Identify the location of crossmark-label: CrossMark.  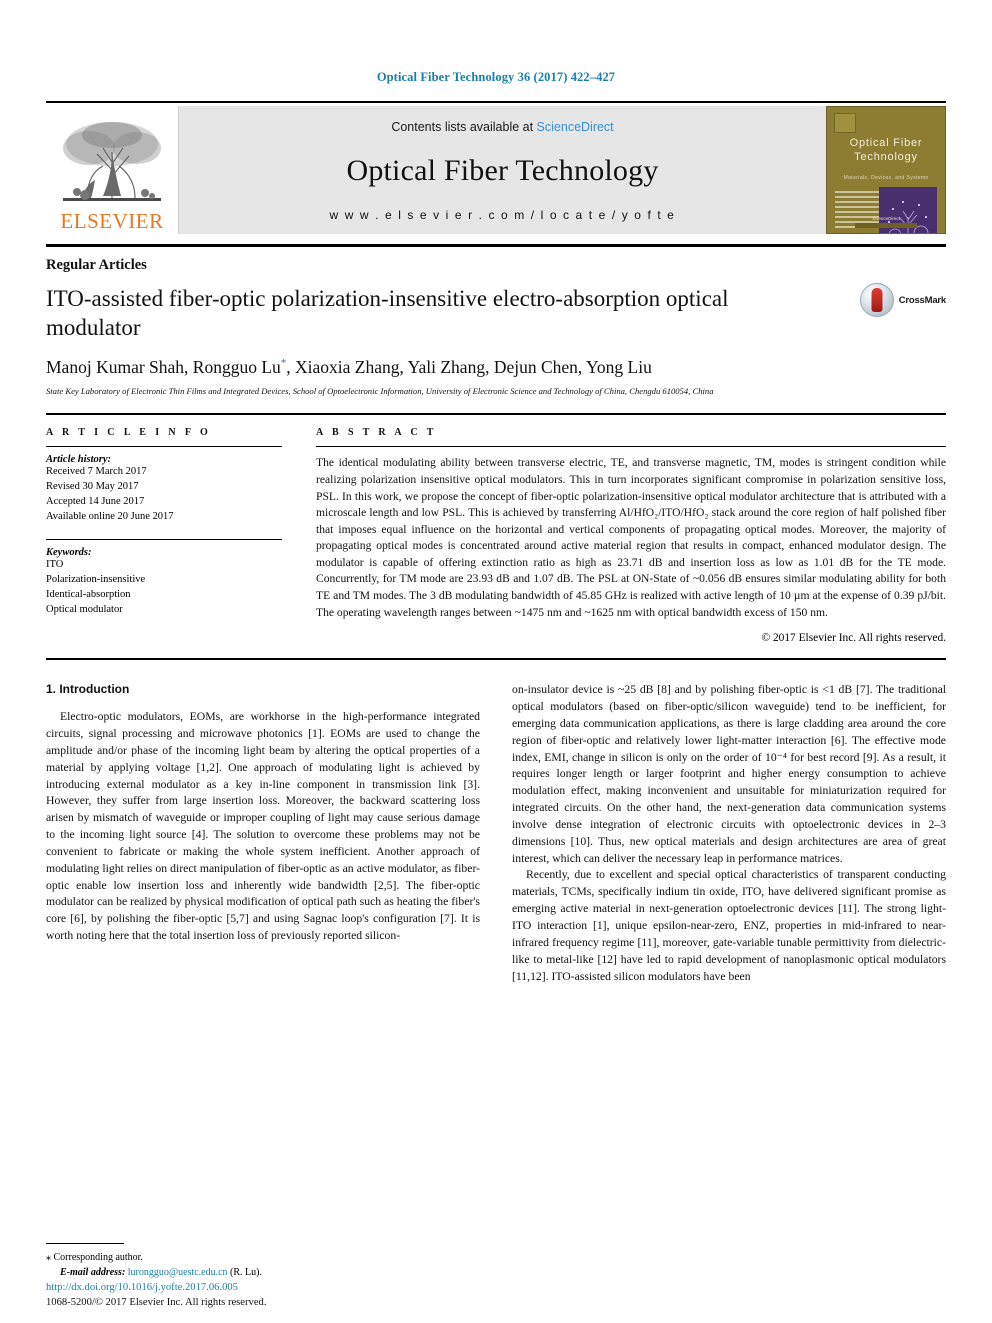
(922, 300).